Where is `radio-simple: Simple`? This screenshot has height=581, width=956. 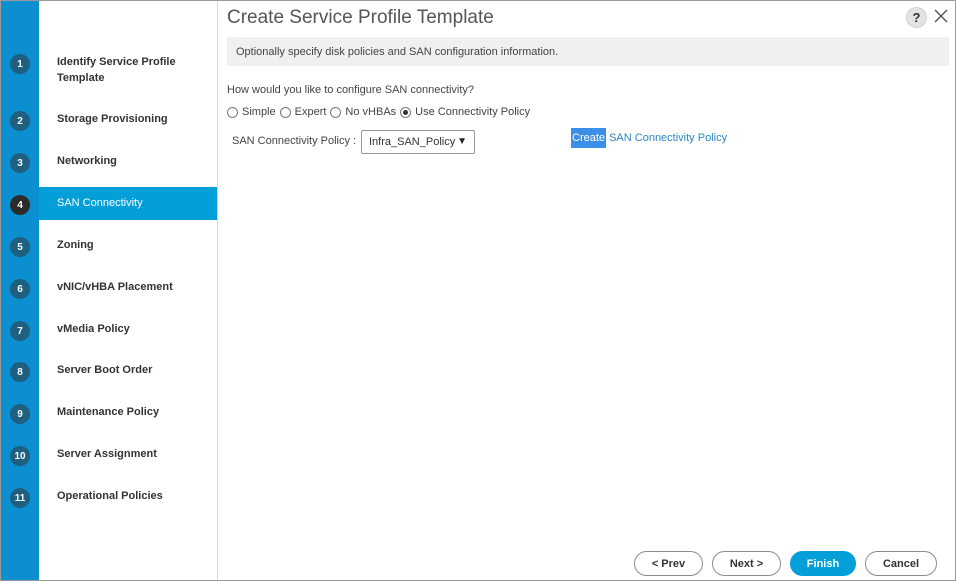
radio-simple: Simple is located at coordinates (251, 112).